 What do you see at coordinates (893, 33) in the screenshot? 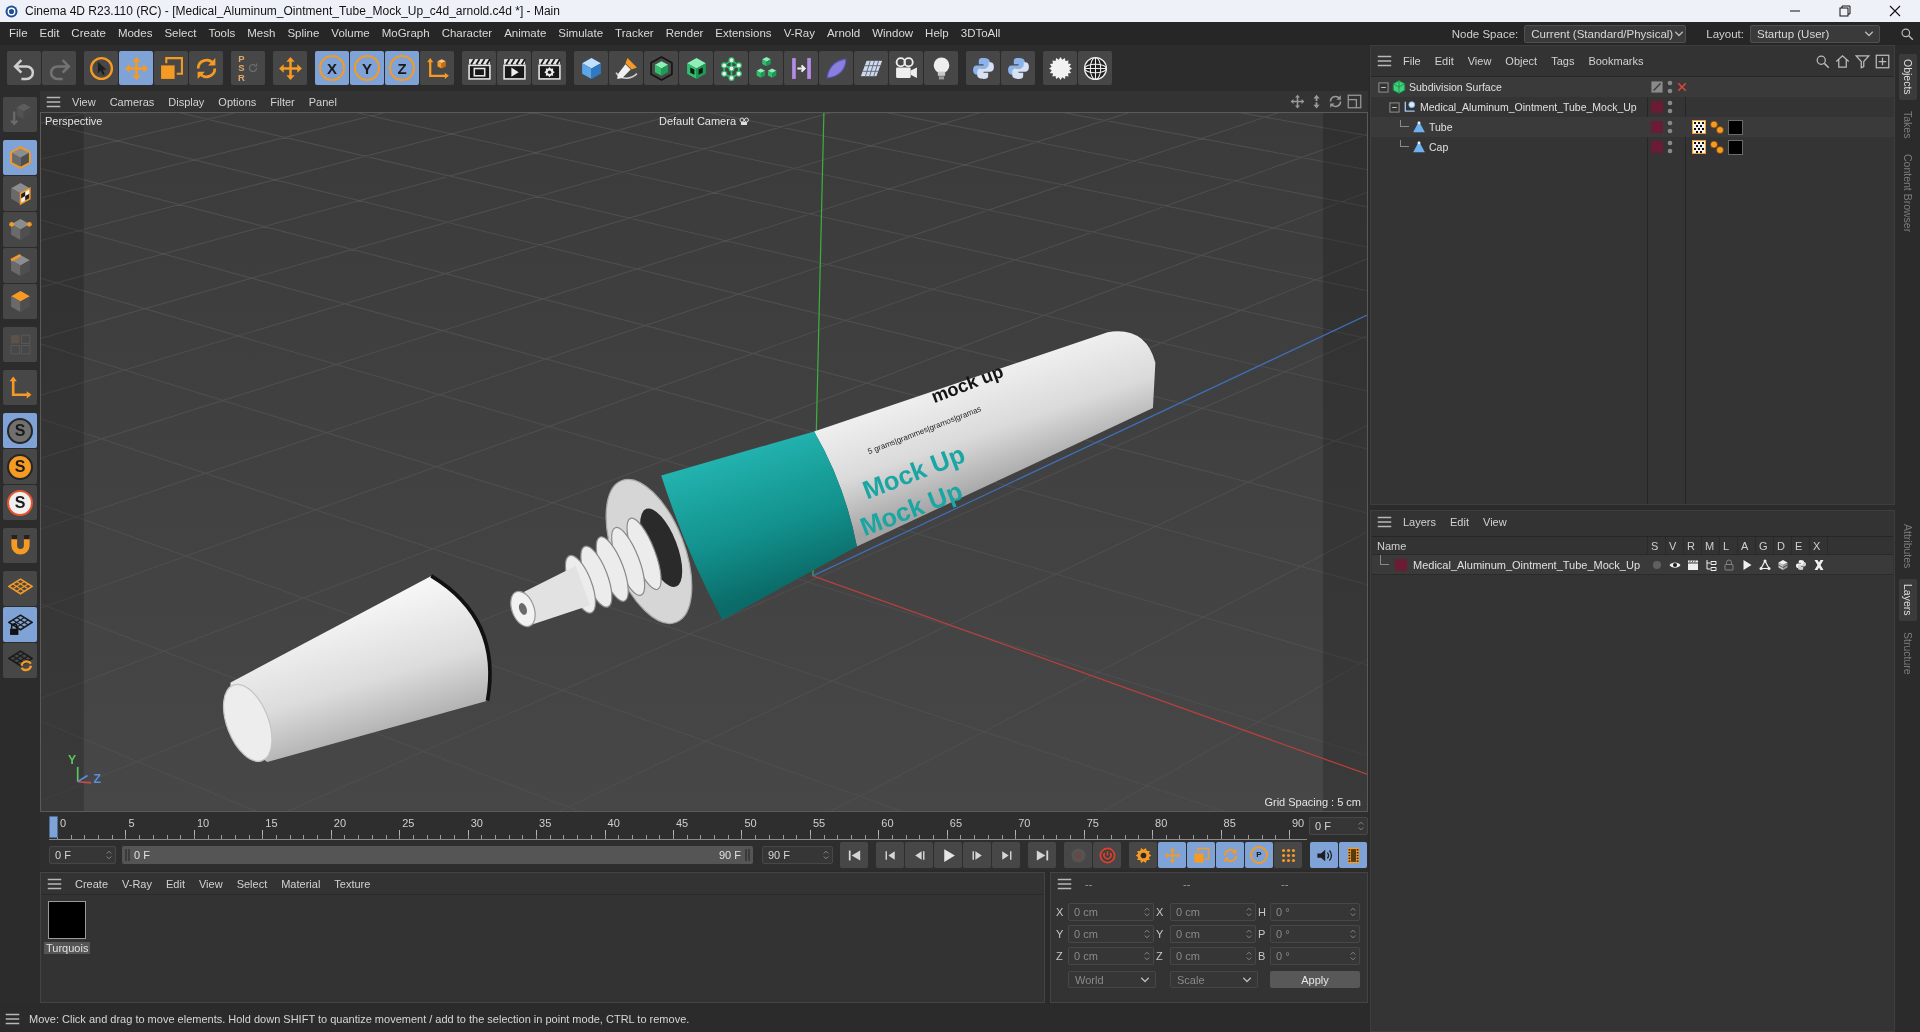
I see `menu-item: Window` at bounding box center [893, 33].